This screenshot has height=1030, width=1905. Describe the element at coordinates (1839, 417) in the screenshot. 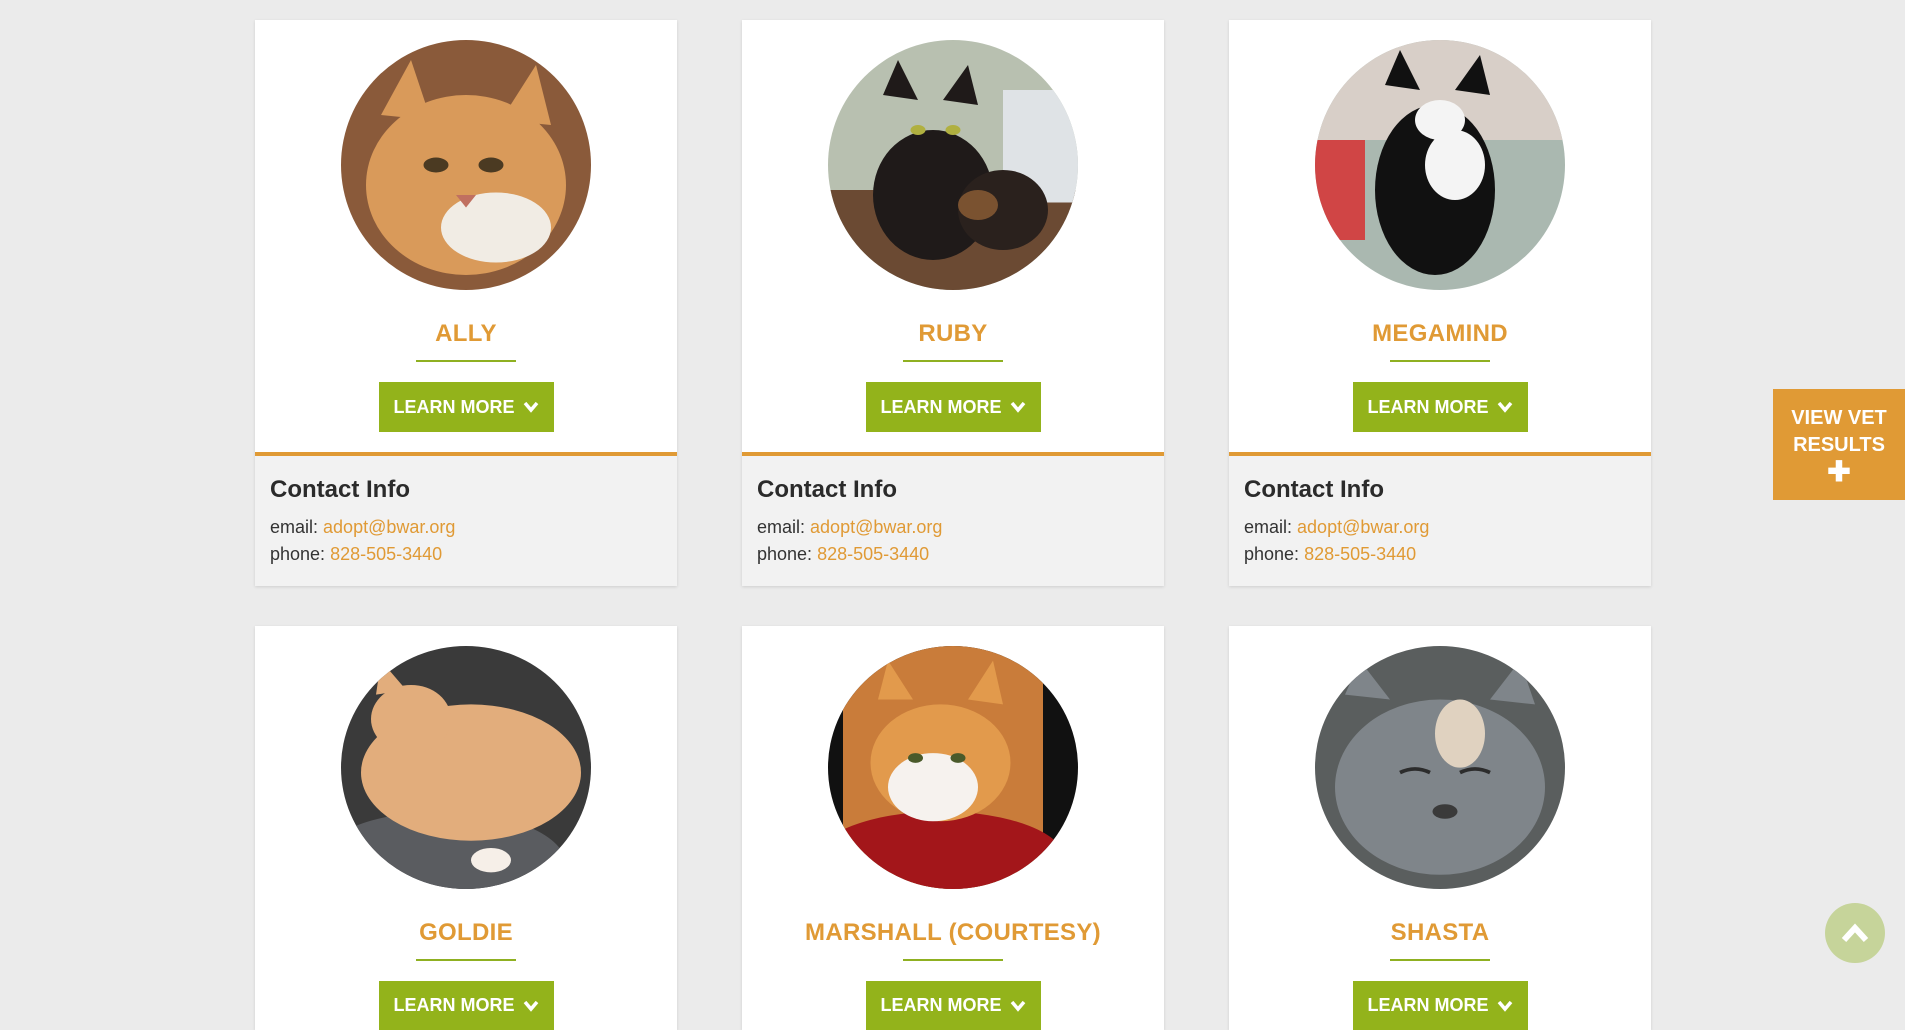

I see `vet-line1: VIEW VET` at that location.